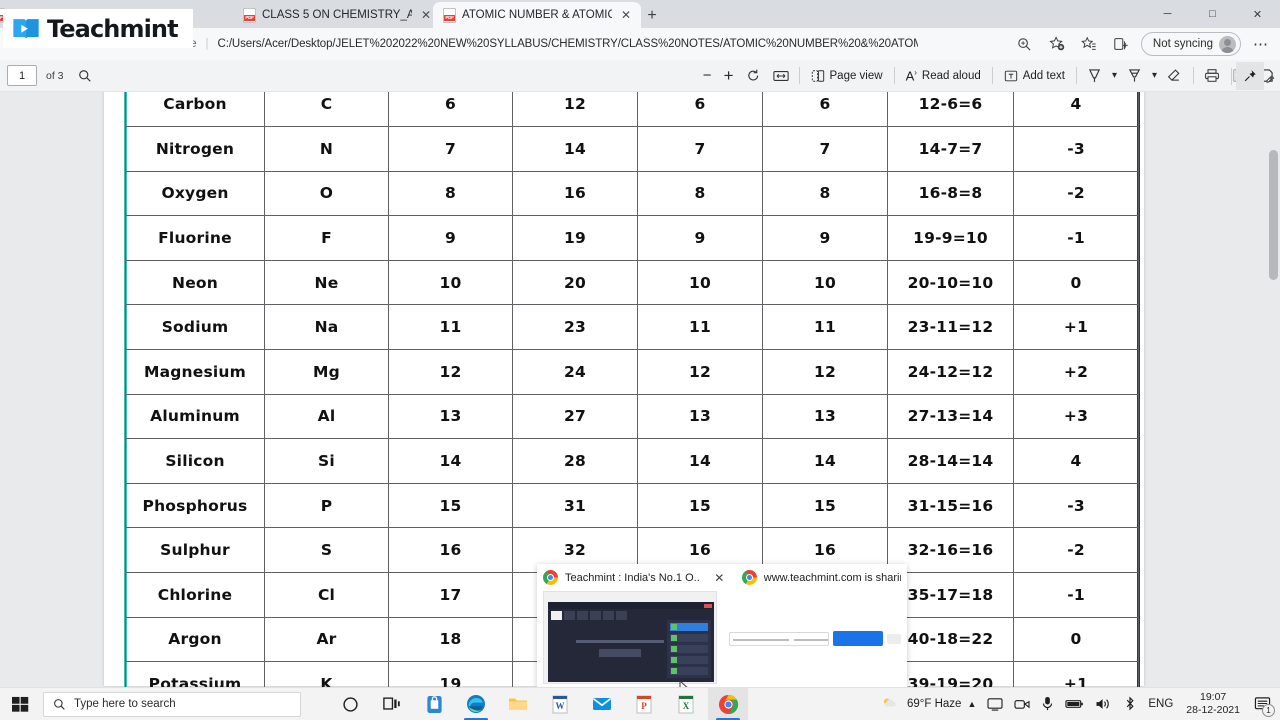  I want to click on browser-tab-2: ATOMIC NUMBER & ATOMIC M ✕, so click(537, 15).